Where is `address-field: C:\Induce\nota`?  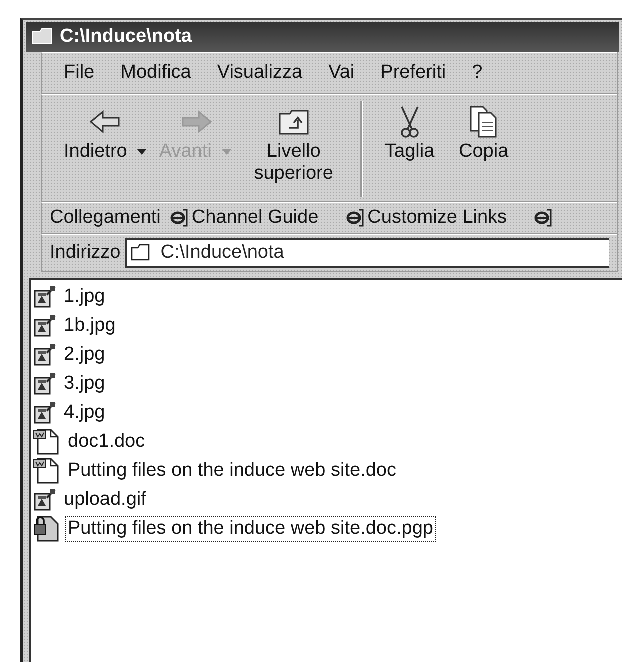 address-field: C:\Induce\nota is located at coordinates (366, 253).